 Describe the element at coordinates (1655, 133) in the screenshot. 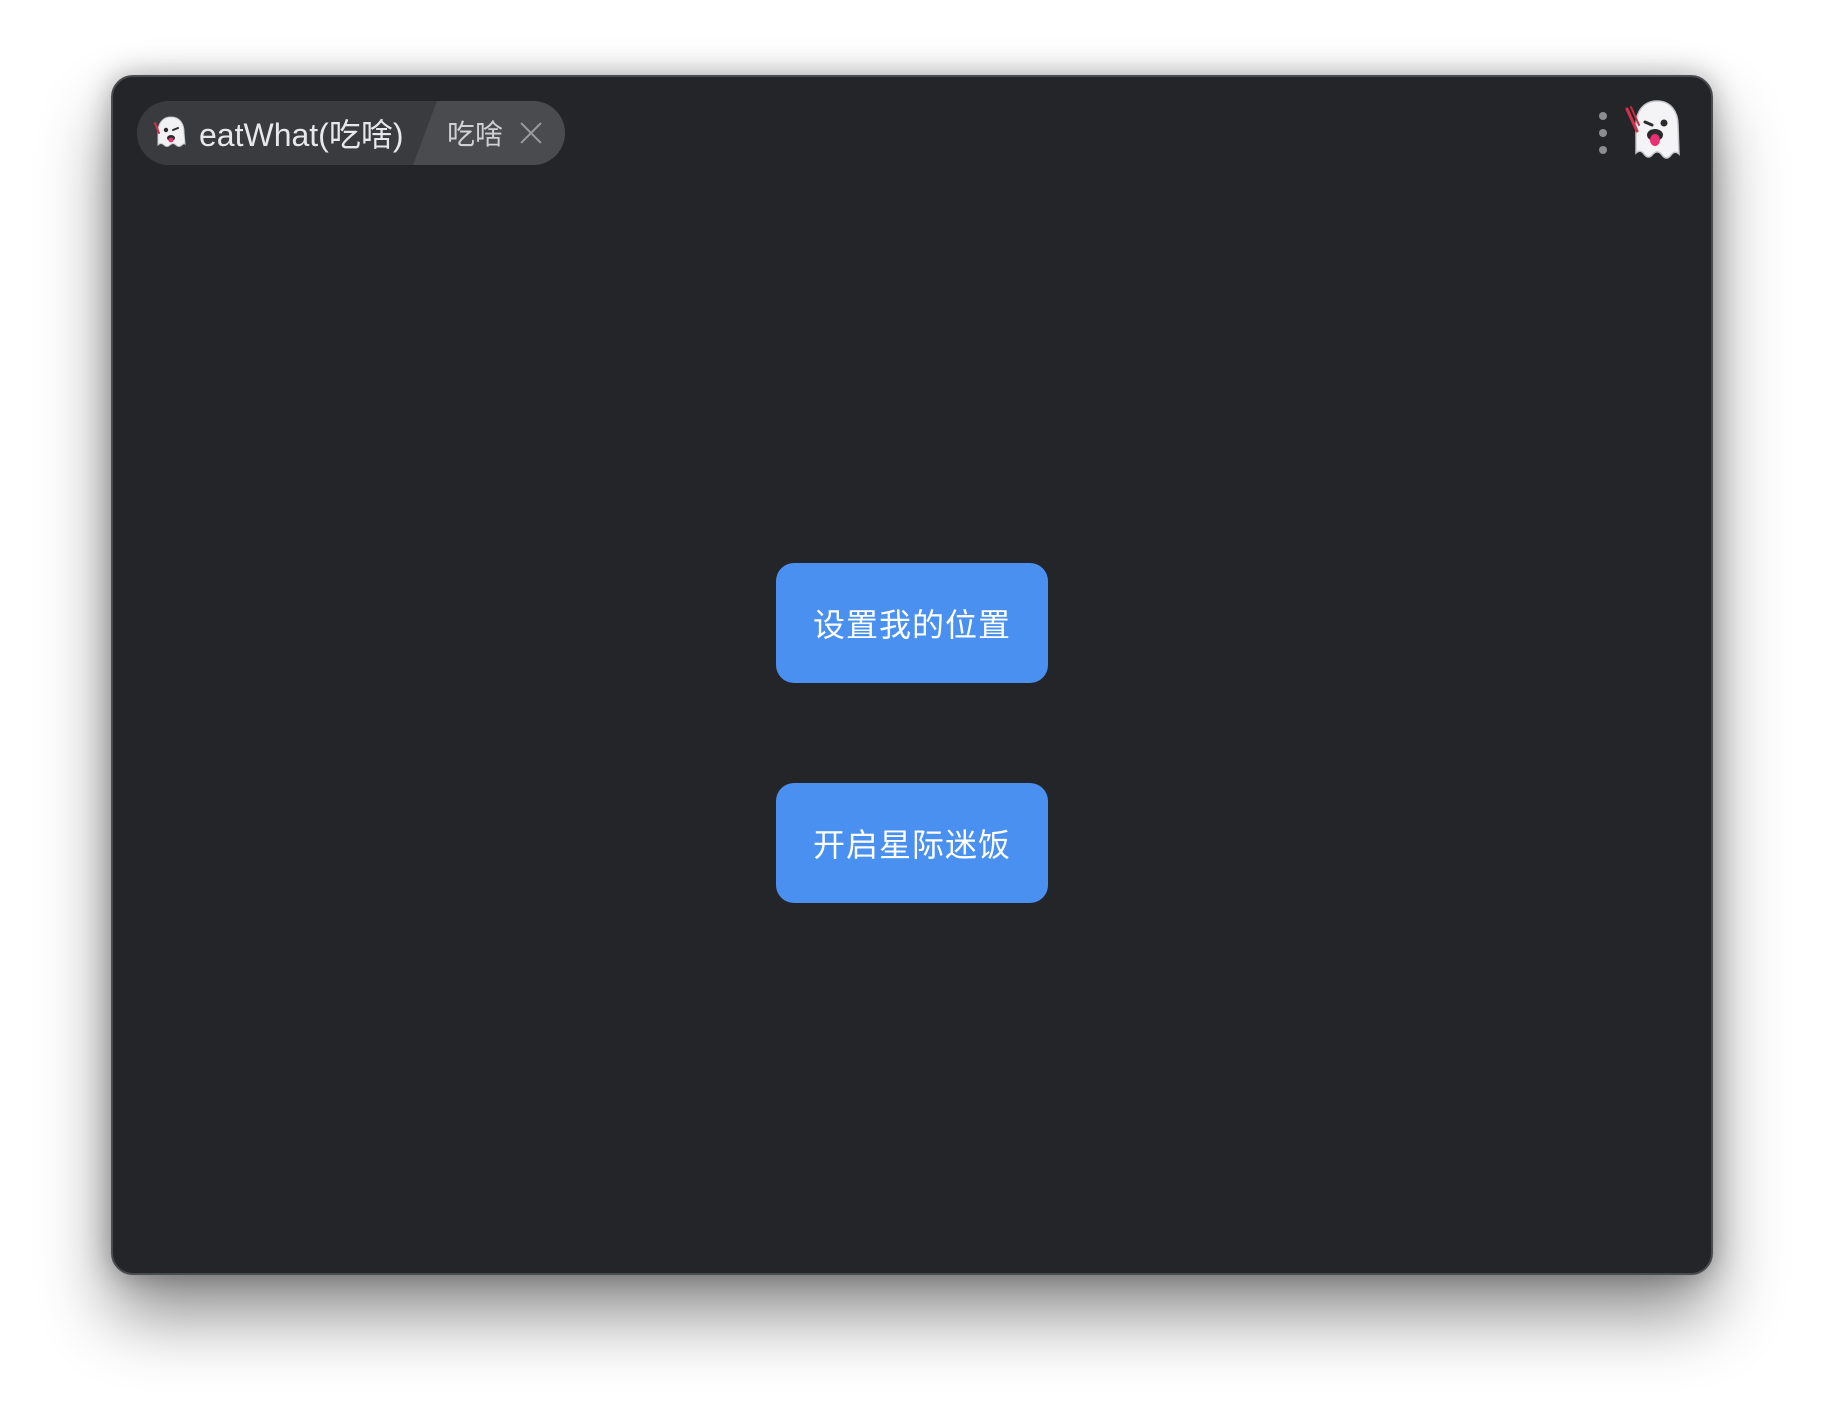

I see `ghost-avatar-icon` at that location.